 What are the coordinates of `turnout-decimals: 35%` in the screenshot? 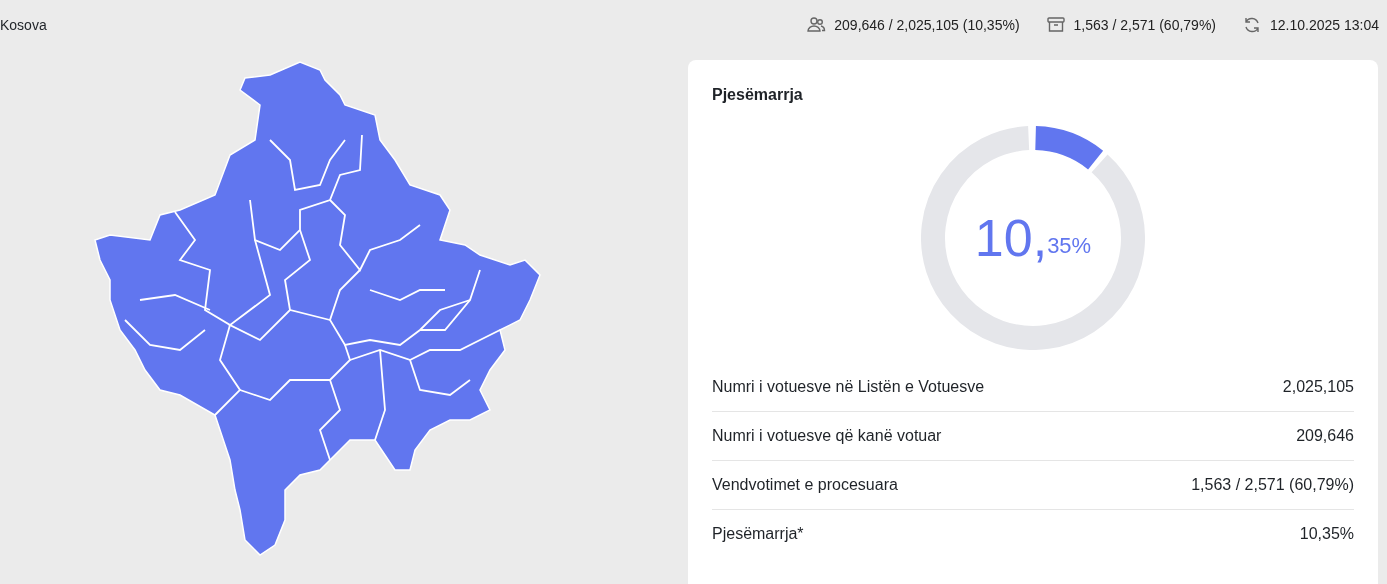 It's located at (1069, 246).